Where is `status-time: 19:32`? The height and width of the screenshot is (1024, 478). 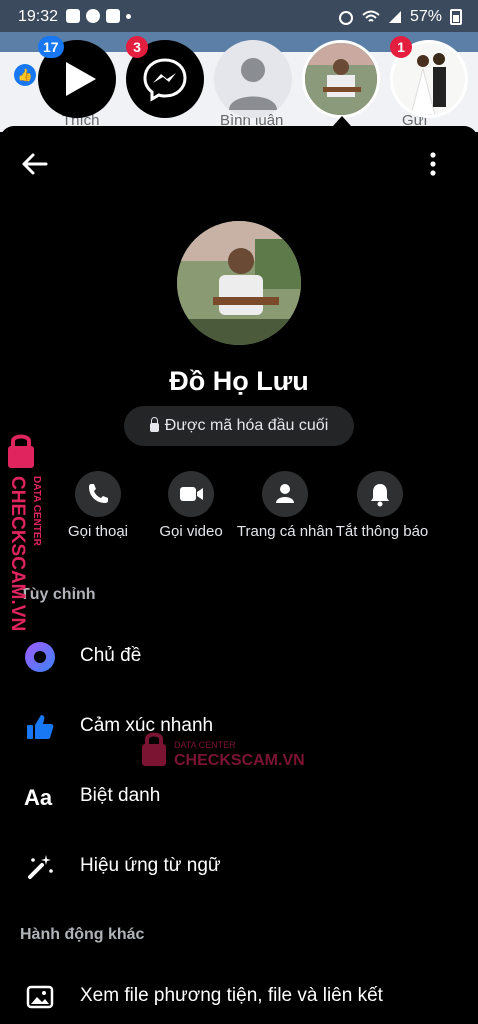 status-time: 19:32 is located at coordinates (38, 16).